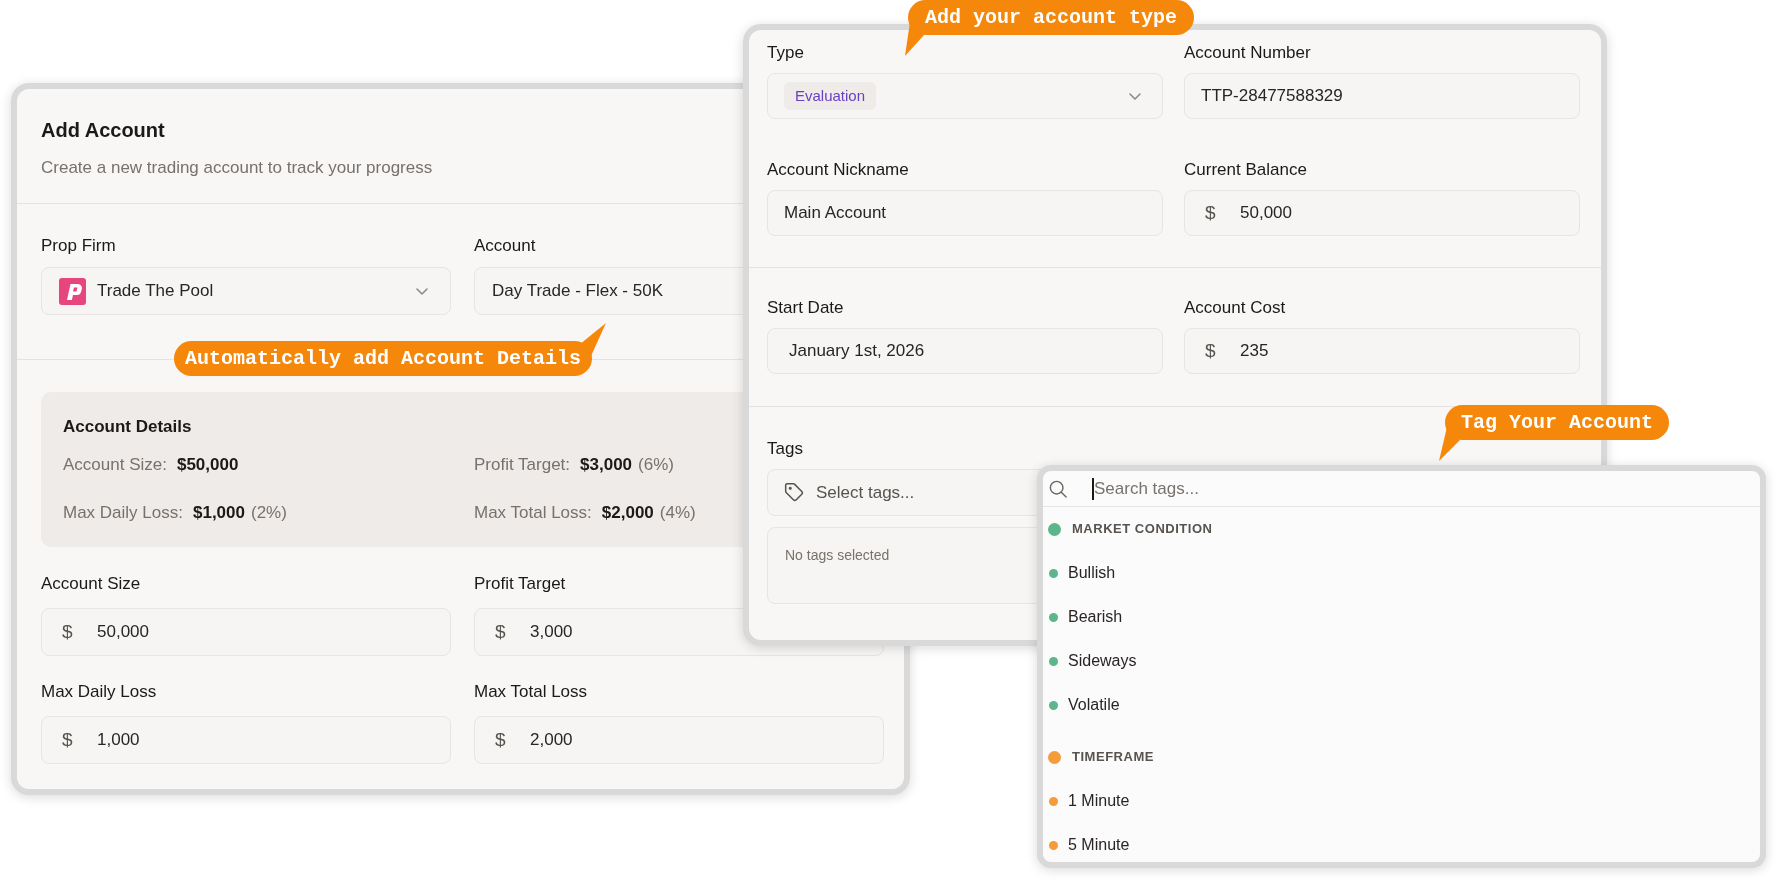 The height and width of the screenshot is (884, 1777). What do you see at coordinates (219, 513) in the screenshot?
I see `detail-value: $1,000` at bounding box center [219, 513].